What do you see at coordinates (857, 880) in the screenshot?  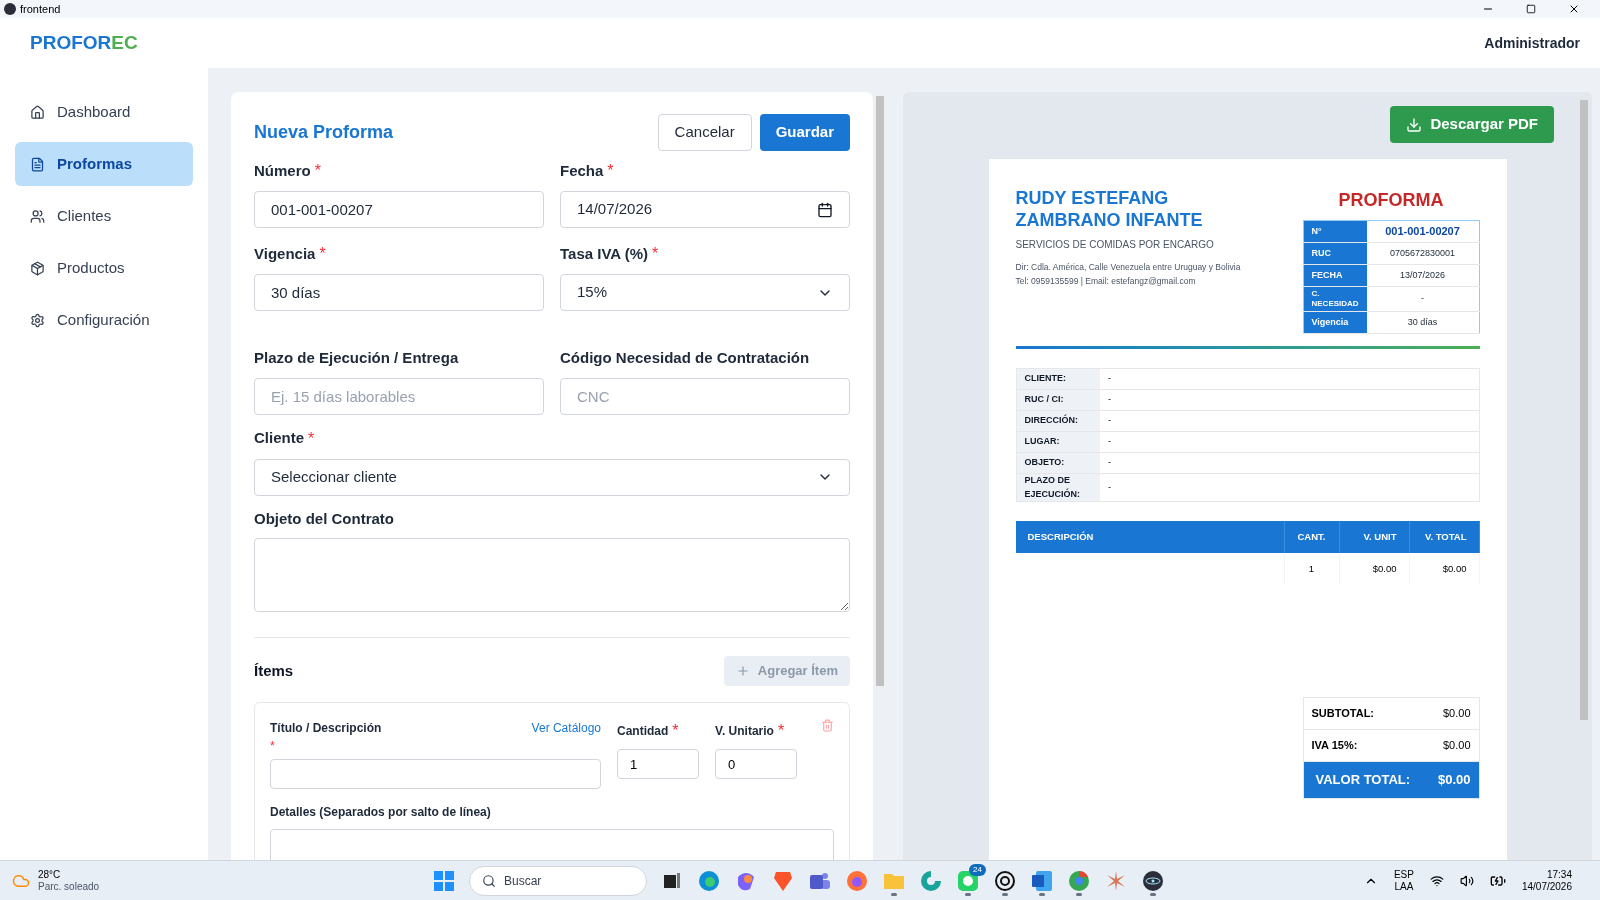 I see `fox-icon` at bounding box center [857, 880].